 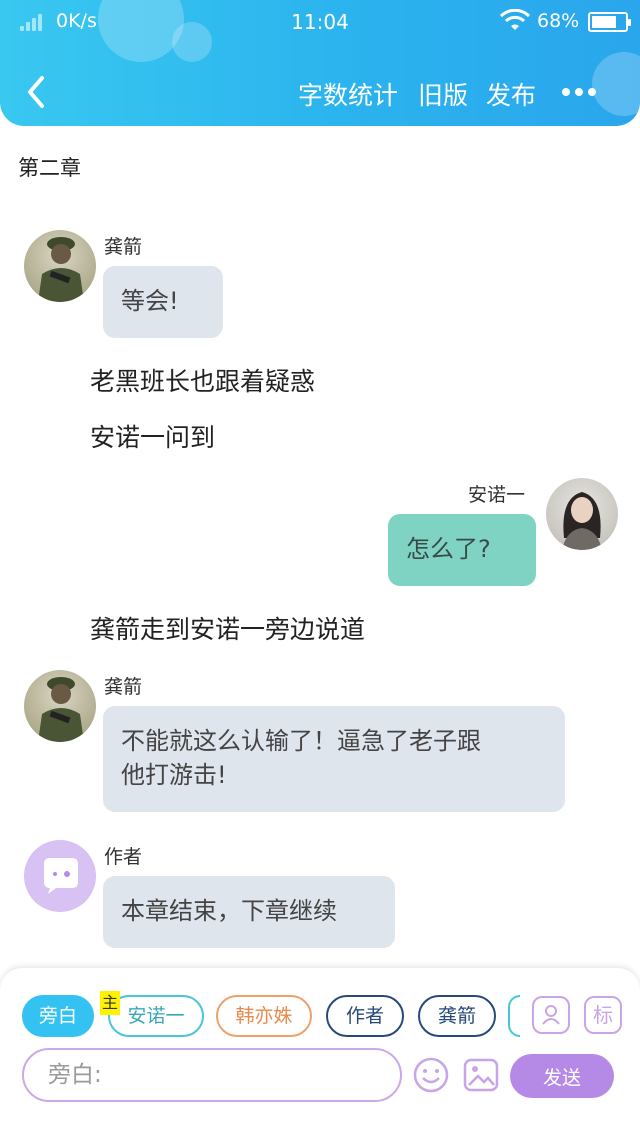 What do you see at coordinates (249, 912) in the screenshot?
I see `message-bubble: 本章结束，下章继续` at bounding box center [249, 912].